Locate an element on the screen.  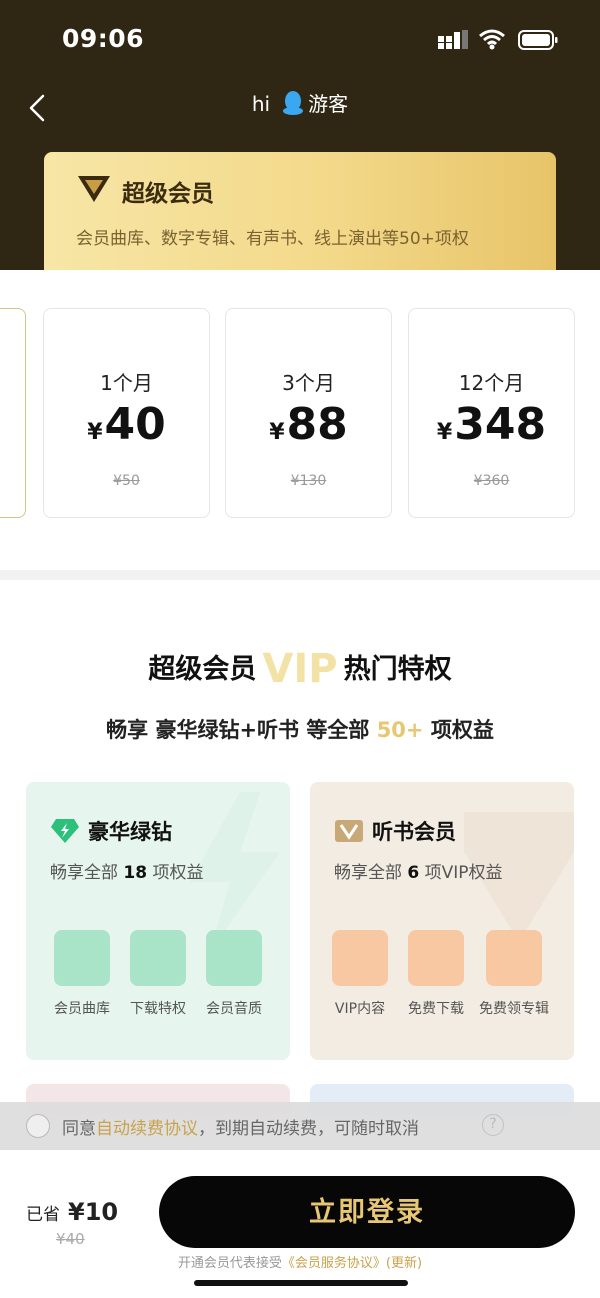
greeting-text: hi is located at coordinates (261, 104).